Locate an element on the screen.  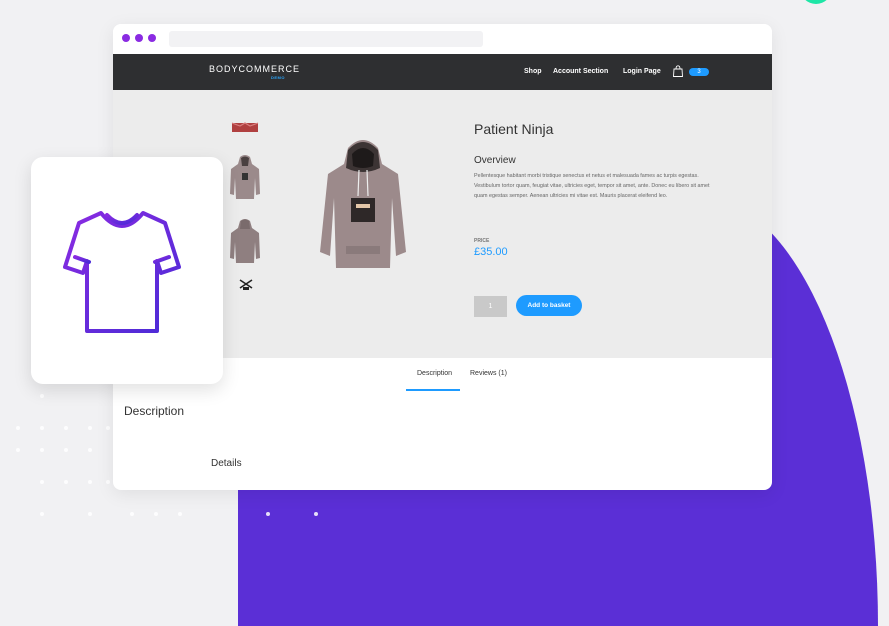
details-heading: Details is located at coordinates (226, 463).